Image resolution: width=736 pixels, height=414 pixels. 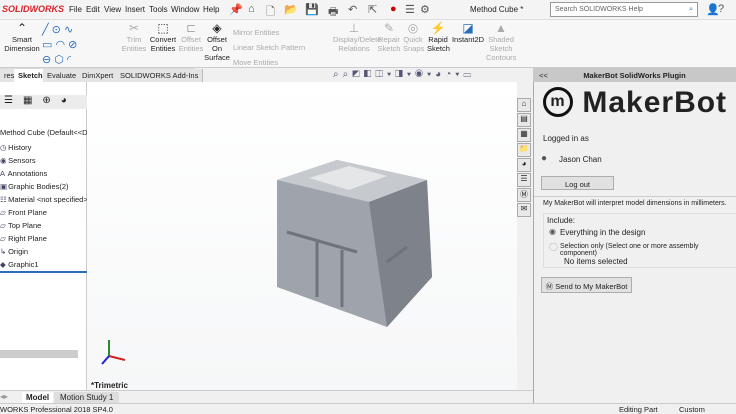 What do you see at coordinates (524, 195) in the screenshot?
I see `makerbot-tab-icon: Ⓜ` at bounding box center [524, 195].